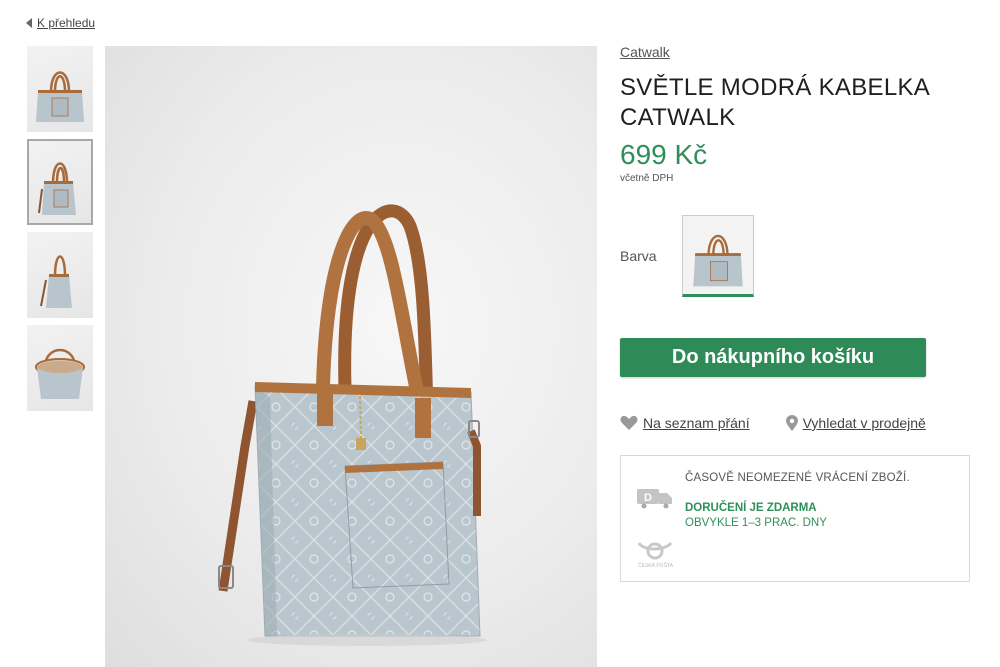  I want to click on free-shipping-text: DORUČENÍ JE ZDARMA, so click(751, 508).